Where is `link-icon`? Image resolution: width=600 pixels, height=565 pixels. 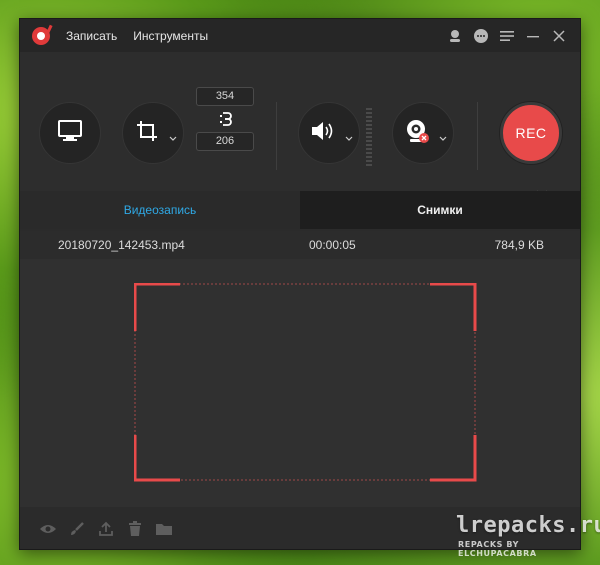
link-icon is located at coordinates (226, 119).